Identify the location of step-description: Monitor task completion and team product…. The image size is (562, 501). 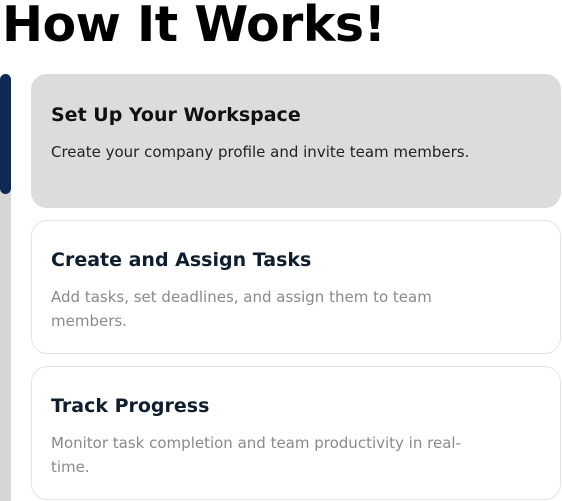
(256, 455).